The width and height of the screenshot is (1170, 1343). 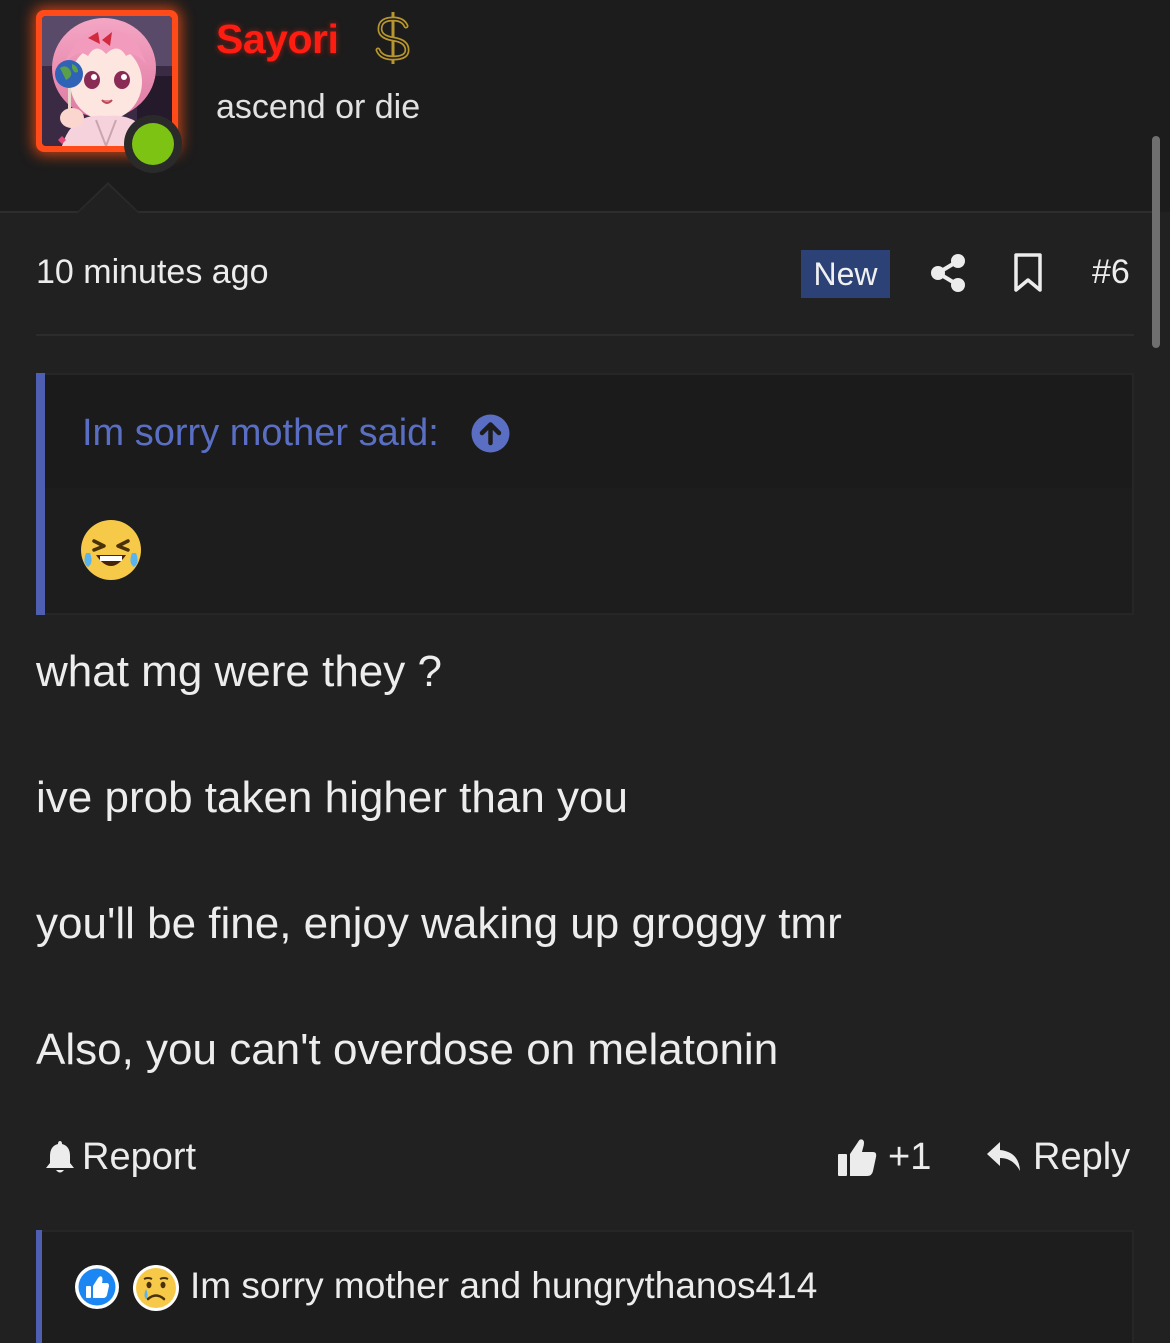 I want to click on like-reaction-icon, so click(x=97, y=1287).